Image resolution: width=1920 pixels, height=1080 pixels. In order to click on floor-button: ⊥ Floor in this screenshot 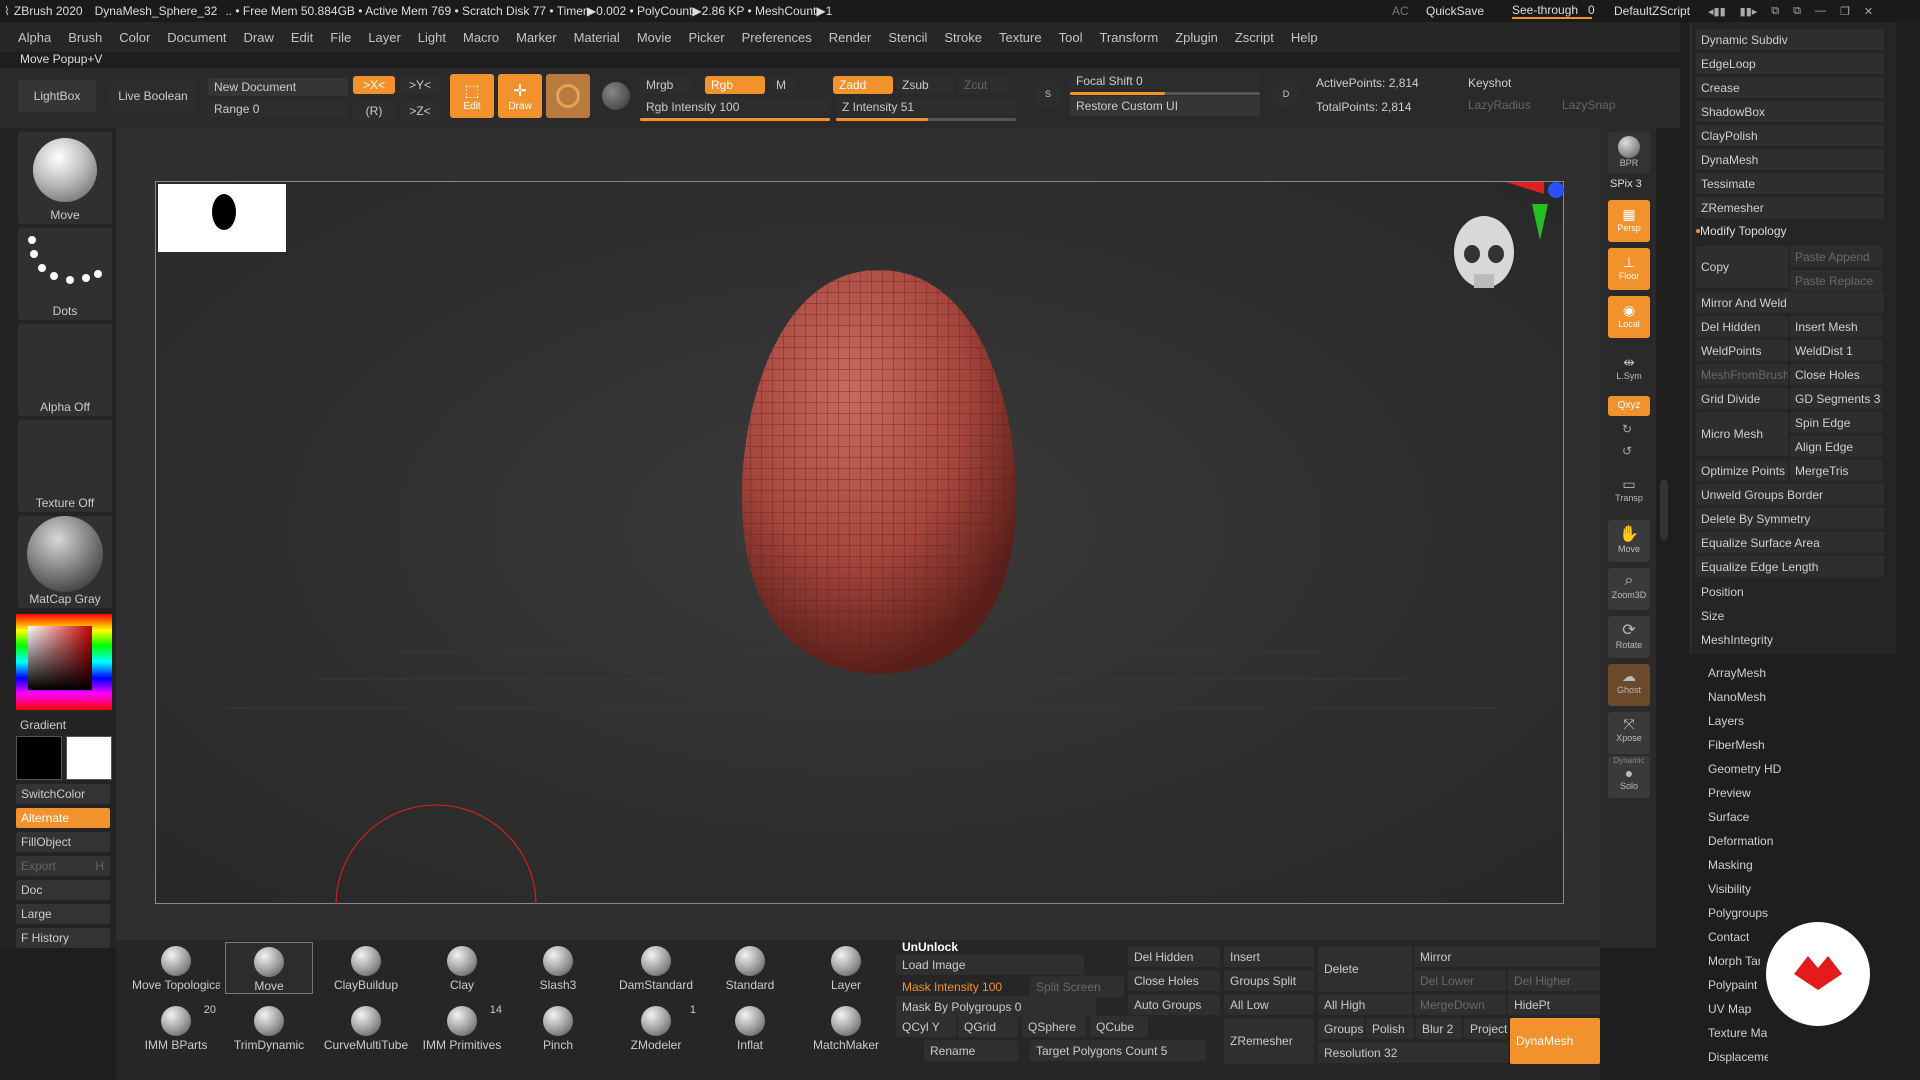, I will do `click(1629, 269)`.